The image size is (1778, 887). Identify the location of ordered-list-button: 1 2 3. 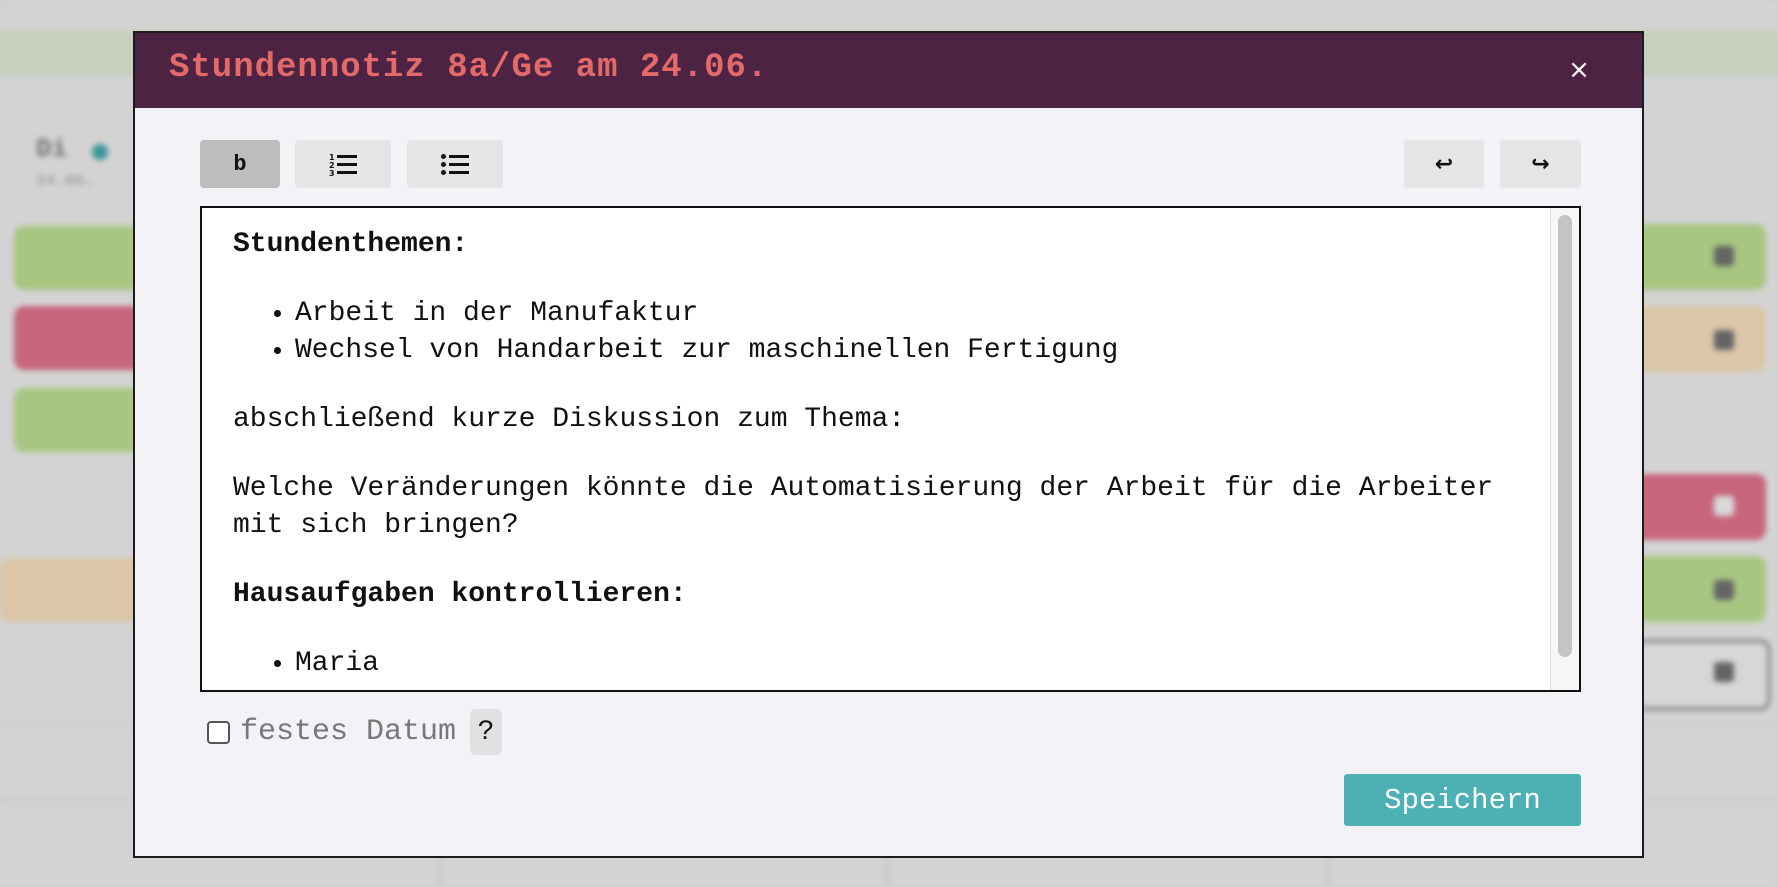
(343, 164).